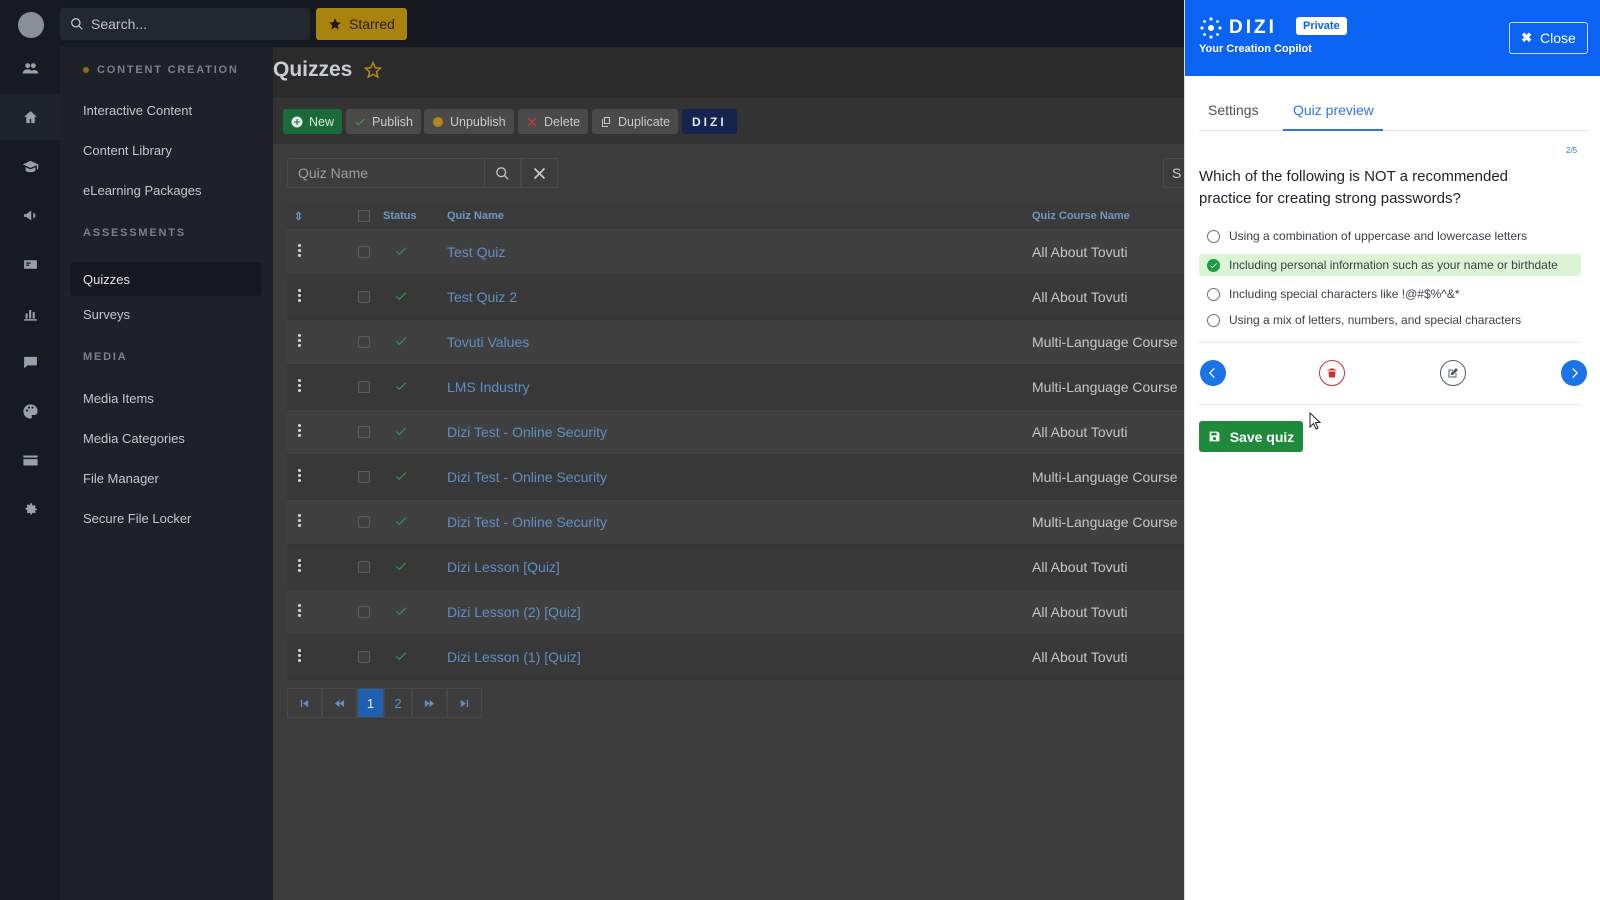  Describe the element at coordinates (30, 117) in the screenshot. I see `home-icon` at that location.